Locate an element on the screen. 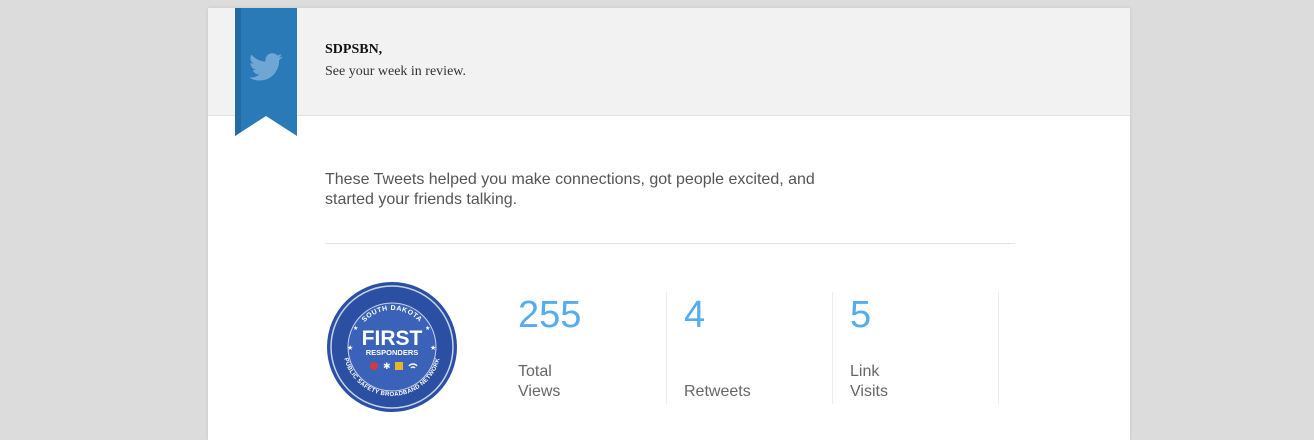  stat-value: 4 is located at coordinates (695, 315).